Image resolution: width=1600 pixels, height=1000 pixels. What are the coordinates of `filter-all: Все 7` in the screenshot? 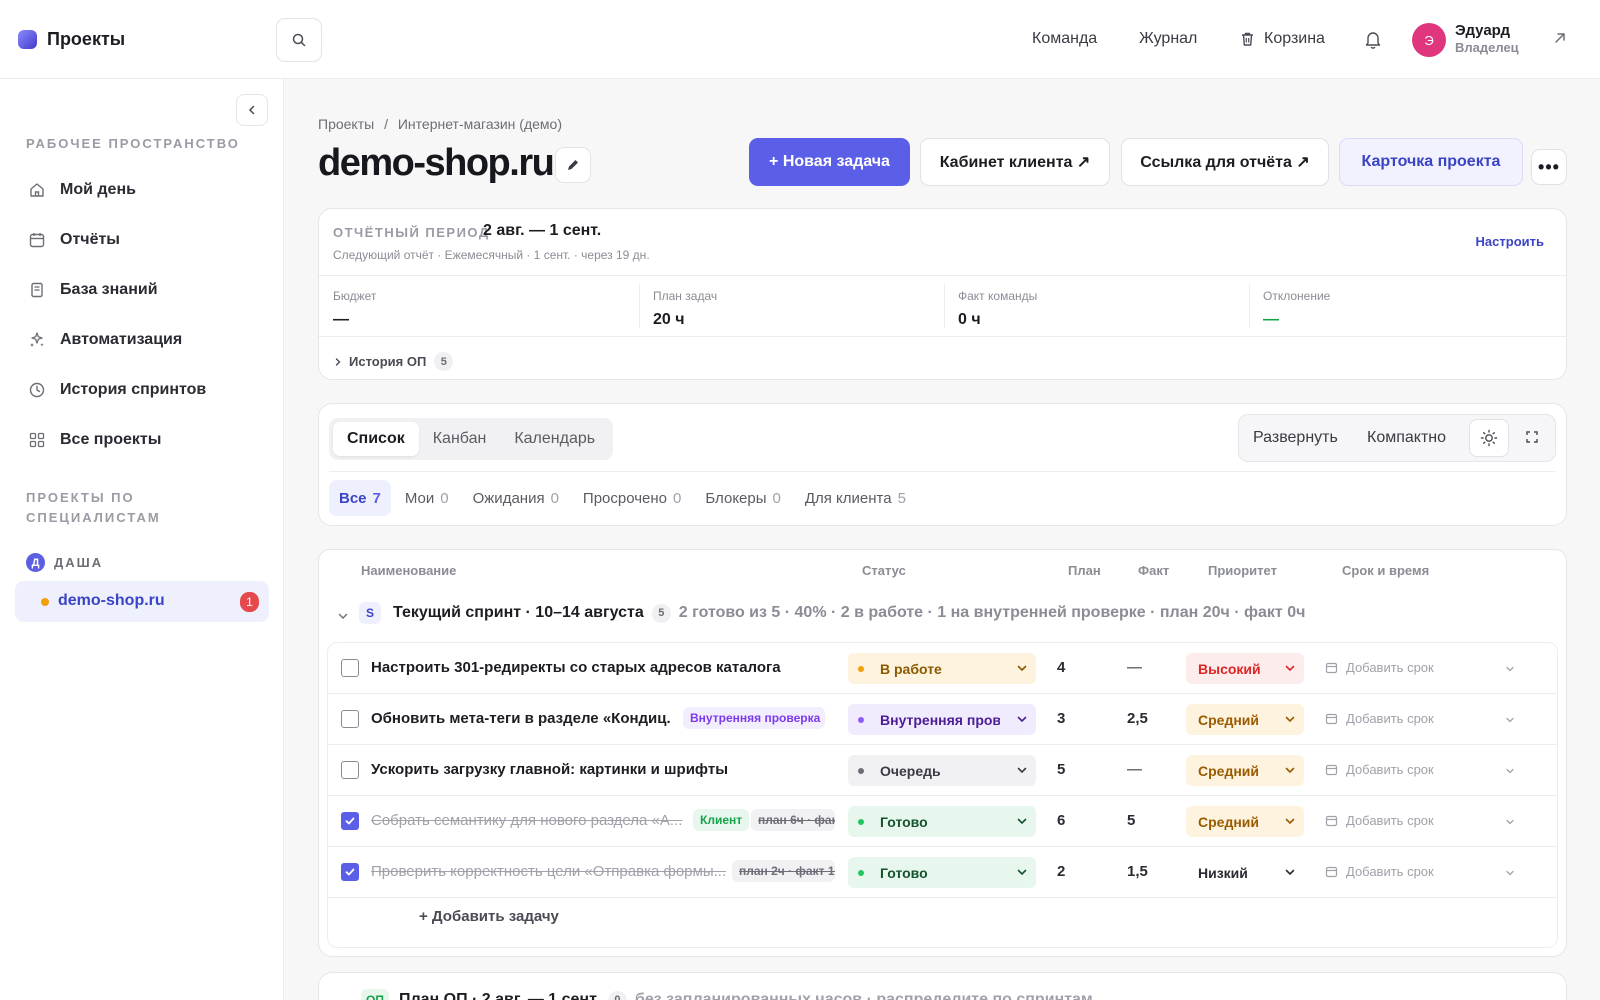 It's located at (360, 498).